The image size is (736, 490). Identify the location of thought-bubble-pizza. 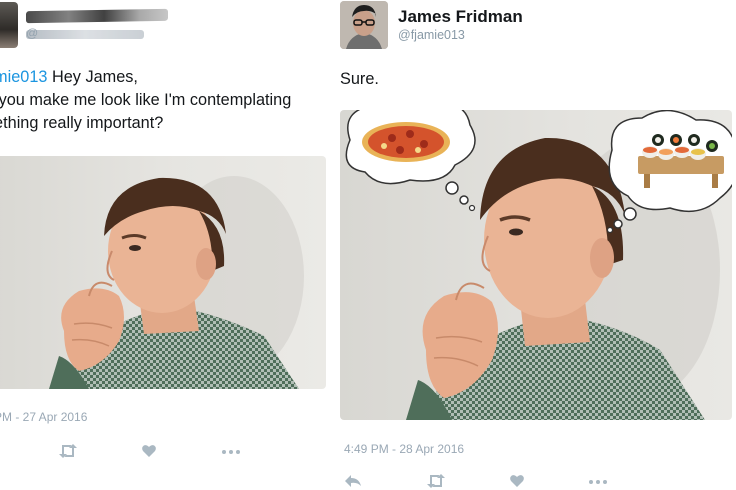
(410, 161).